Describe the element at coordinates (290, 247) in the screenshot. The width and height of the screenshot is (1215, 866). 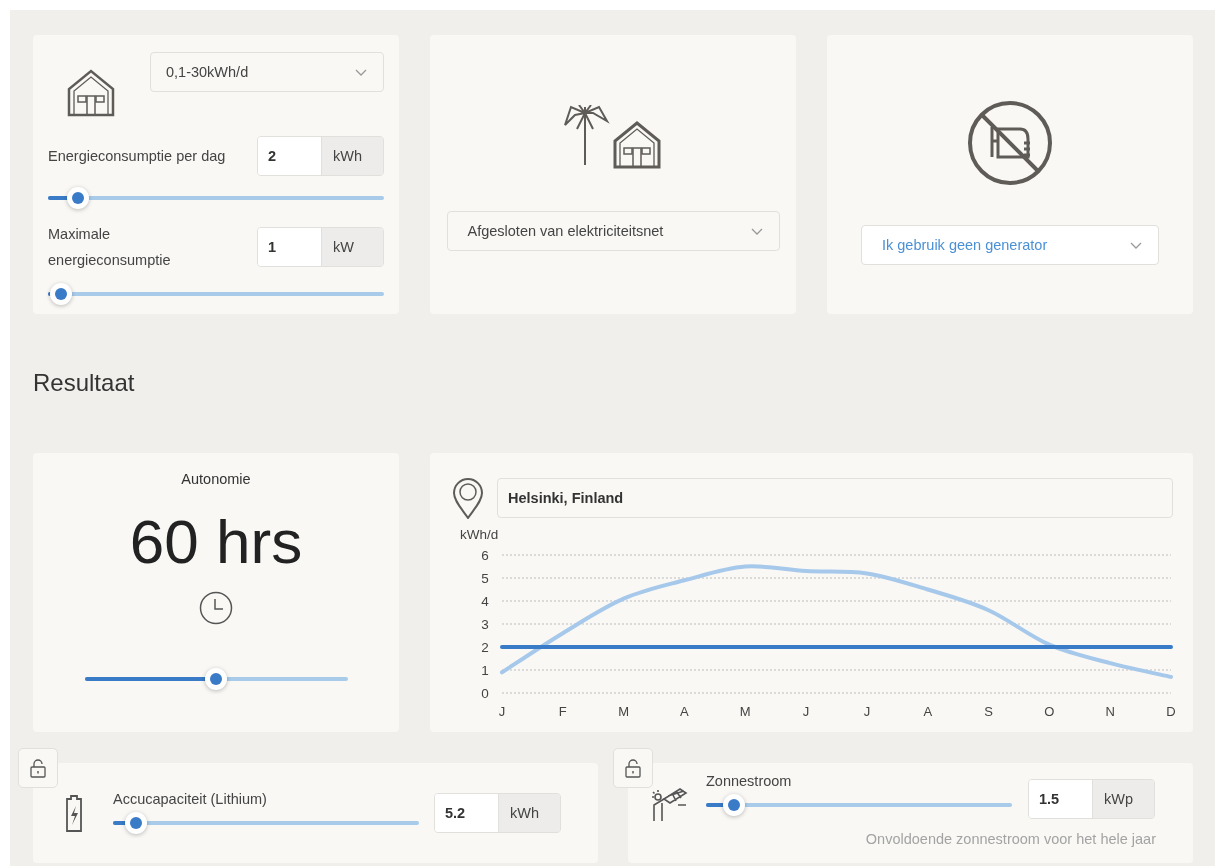
I see `input-field: 1` at that location.